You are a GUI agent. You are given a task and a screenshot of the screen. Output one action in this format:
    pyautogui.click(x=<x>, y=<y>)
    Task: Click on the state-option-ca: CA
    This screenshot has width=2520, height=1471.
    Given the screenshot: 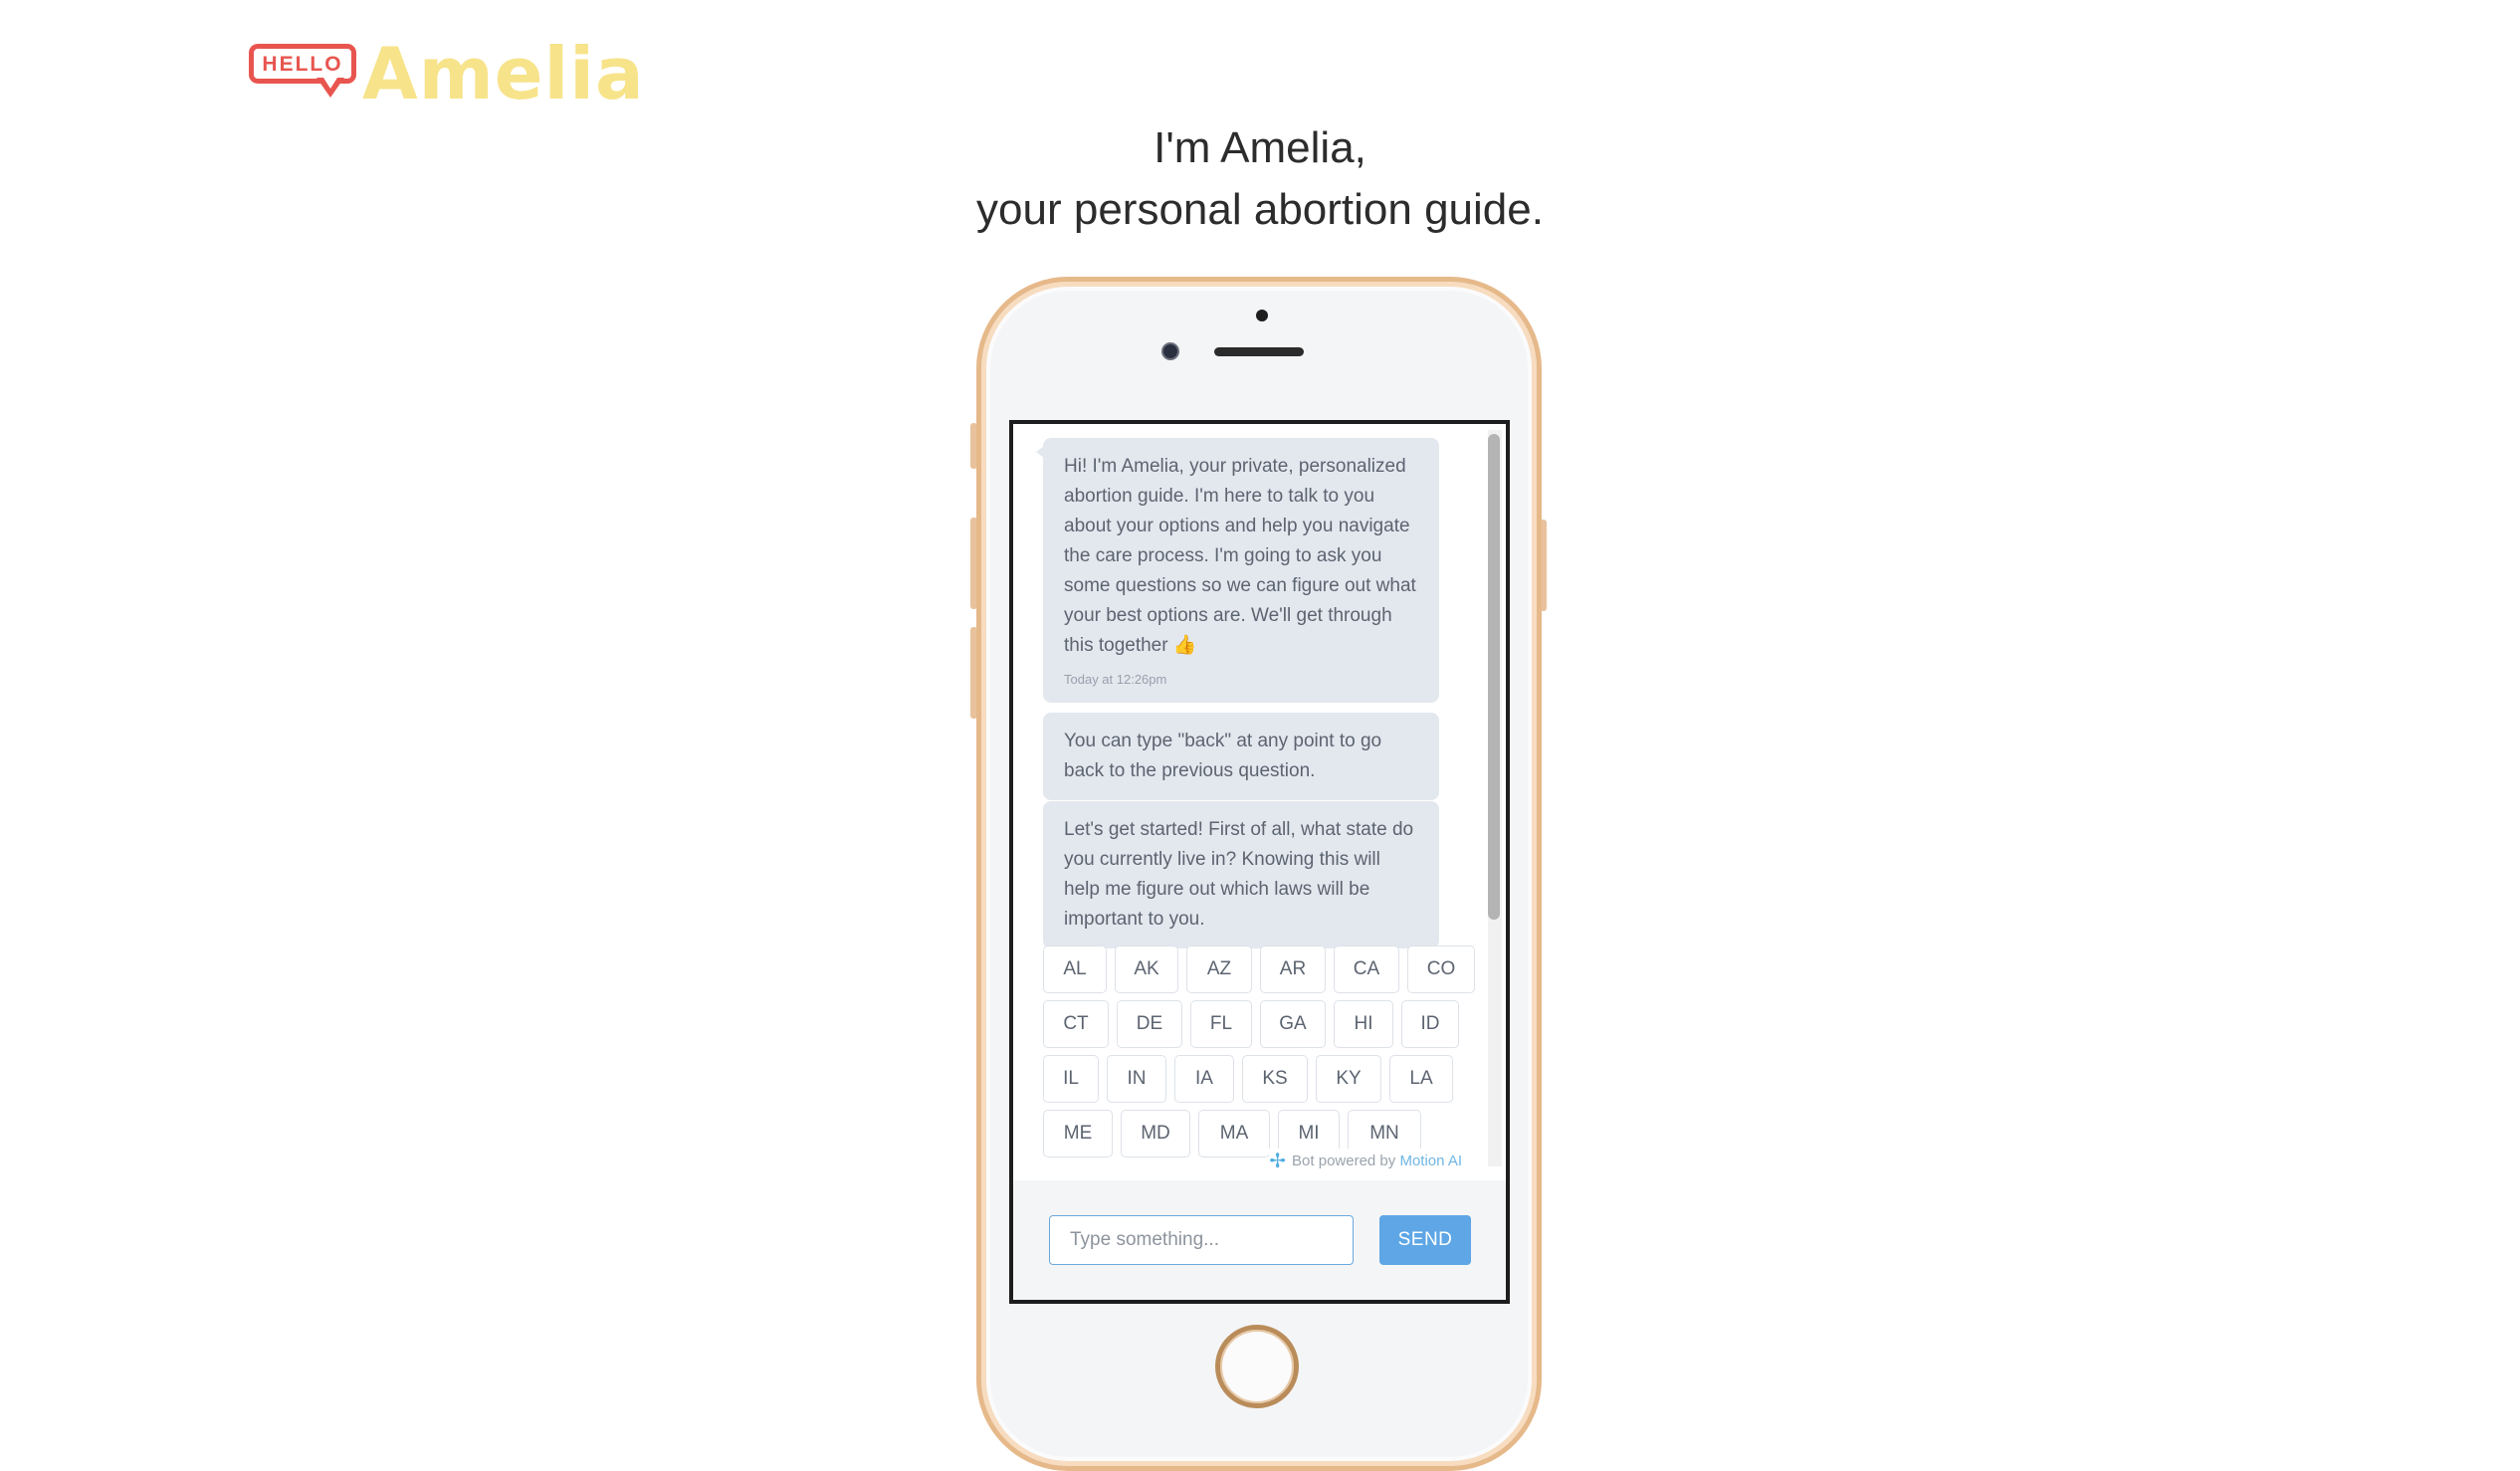 What is the action you would take?
    pyautogui.click(x=1366, y=969)
    